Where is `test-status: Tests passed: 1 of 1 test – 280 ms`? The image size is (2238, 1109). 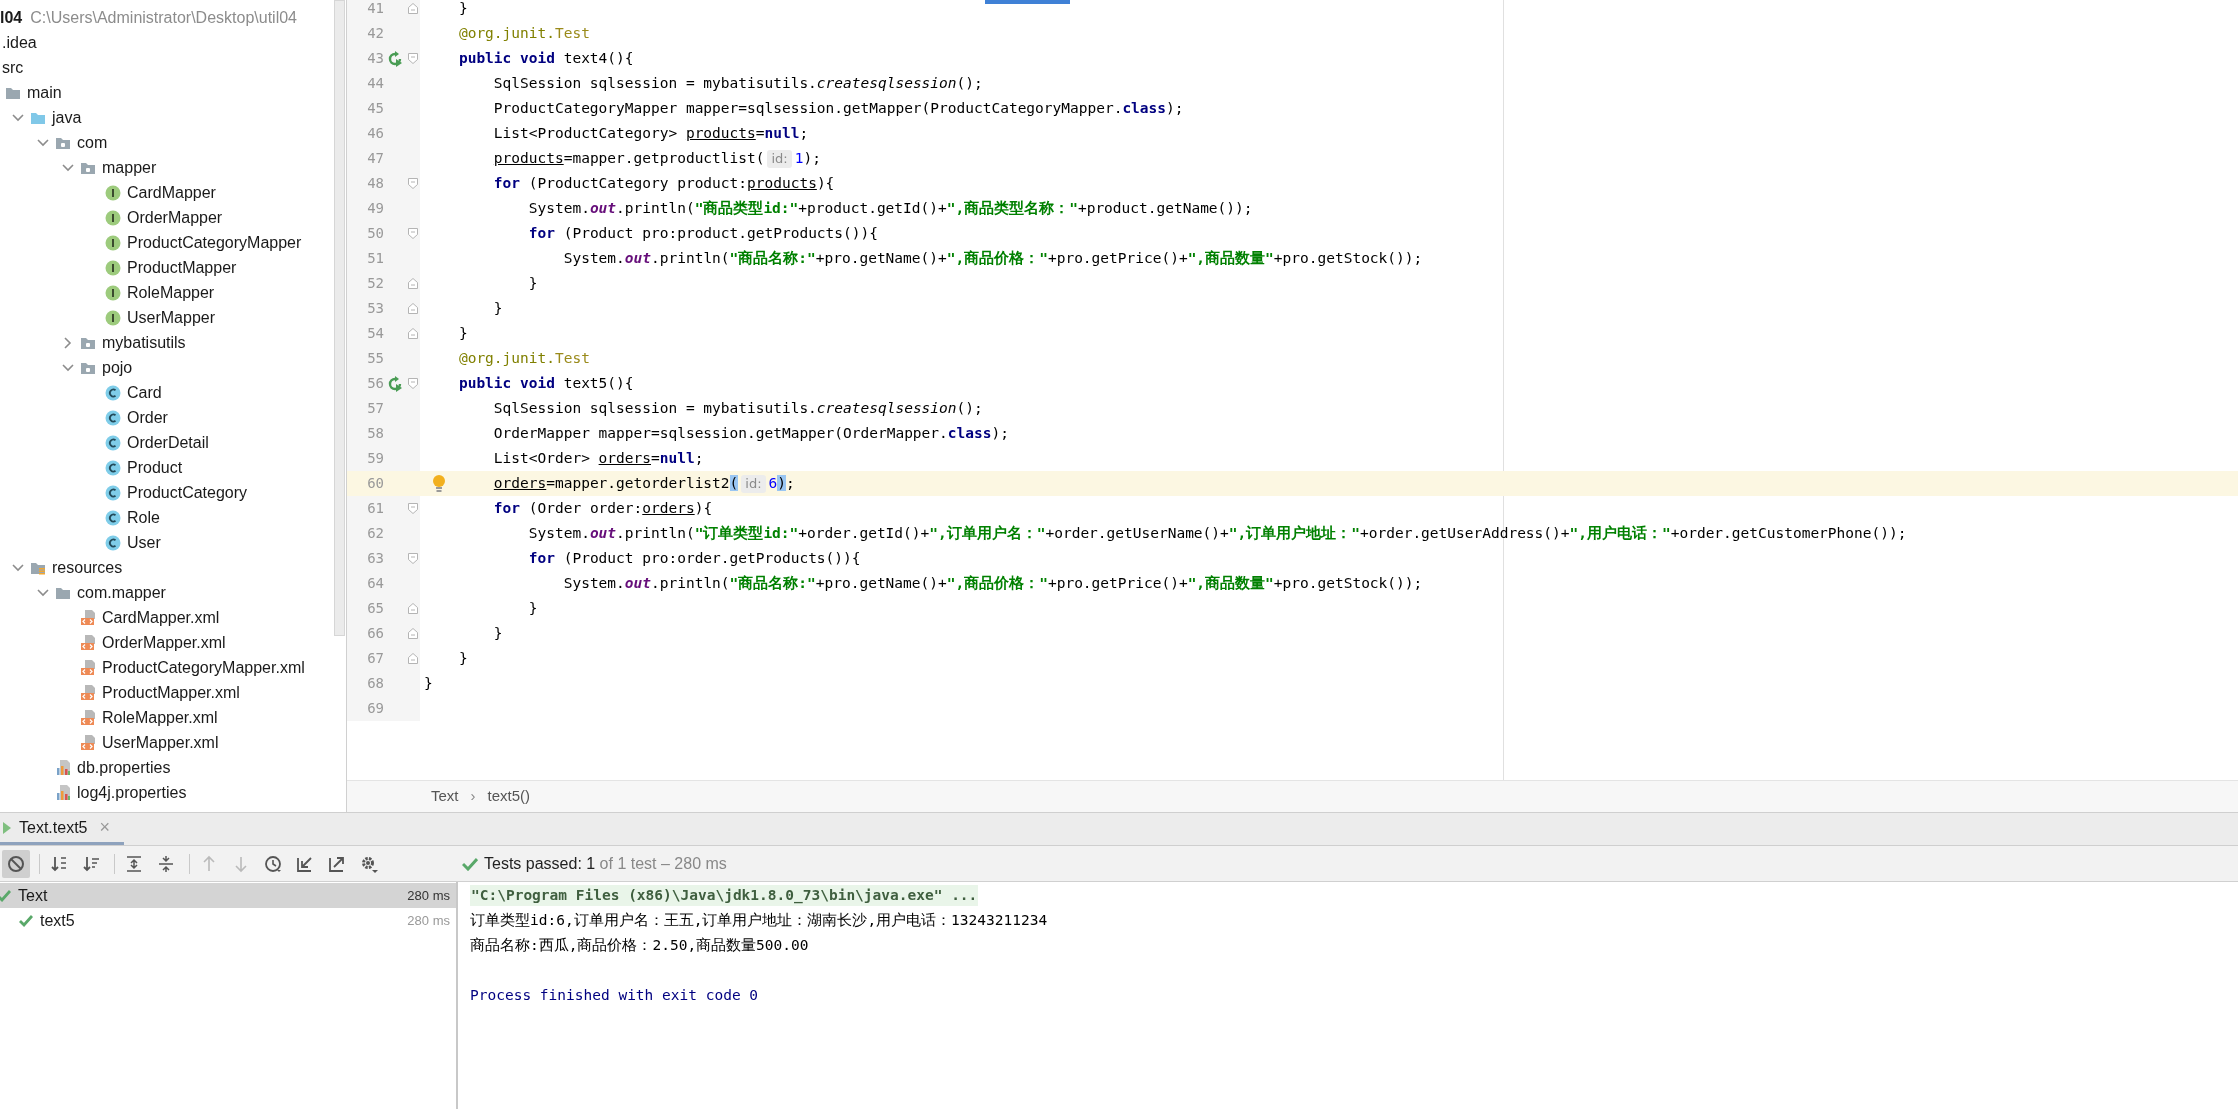
test-status: Tests passed: 1 of 1 test – 280 ms is located at coordinates (605, 863).